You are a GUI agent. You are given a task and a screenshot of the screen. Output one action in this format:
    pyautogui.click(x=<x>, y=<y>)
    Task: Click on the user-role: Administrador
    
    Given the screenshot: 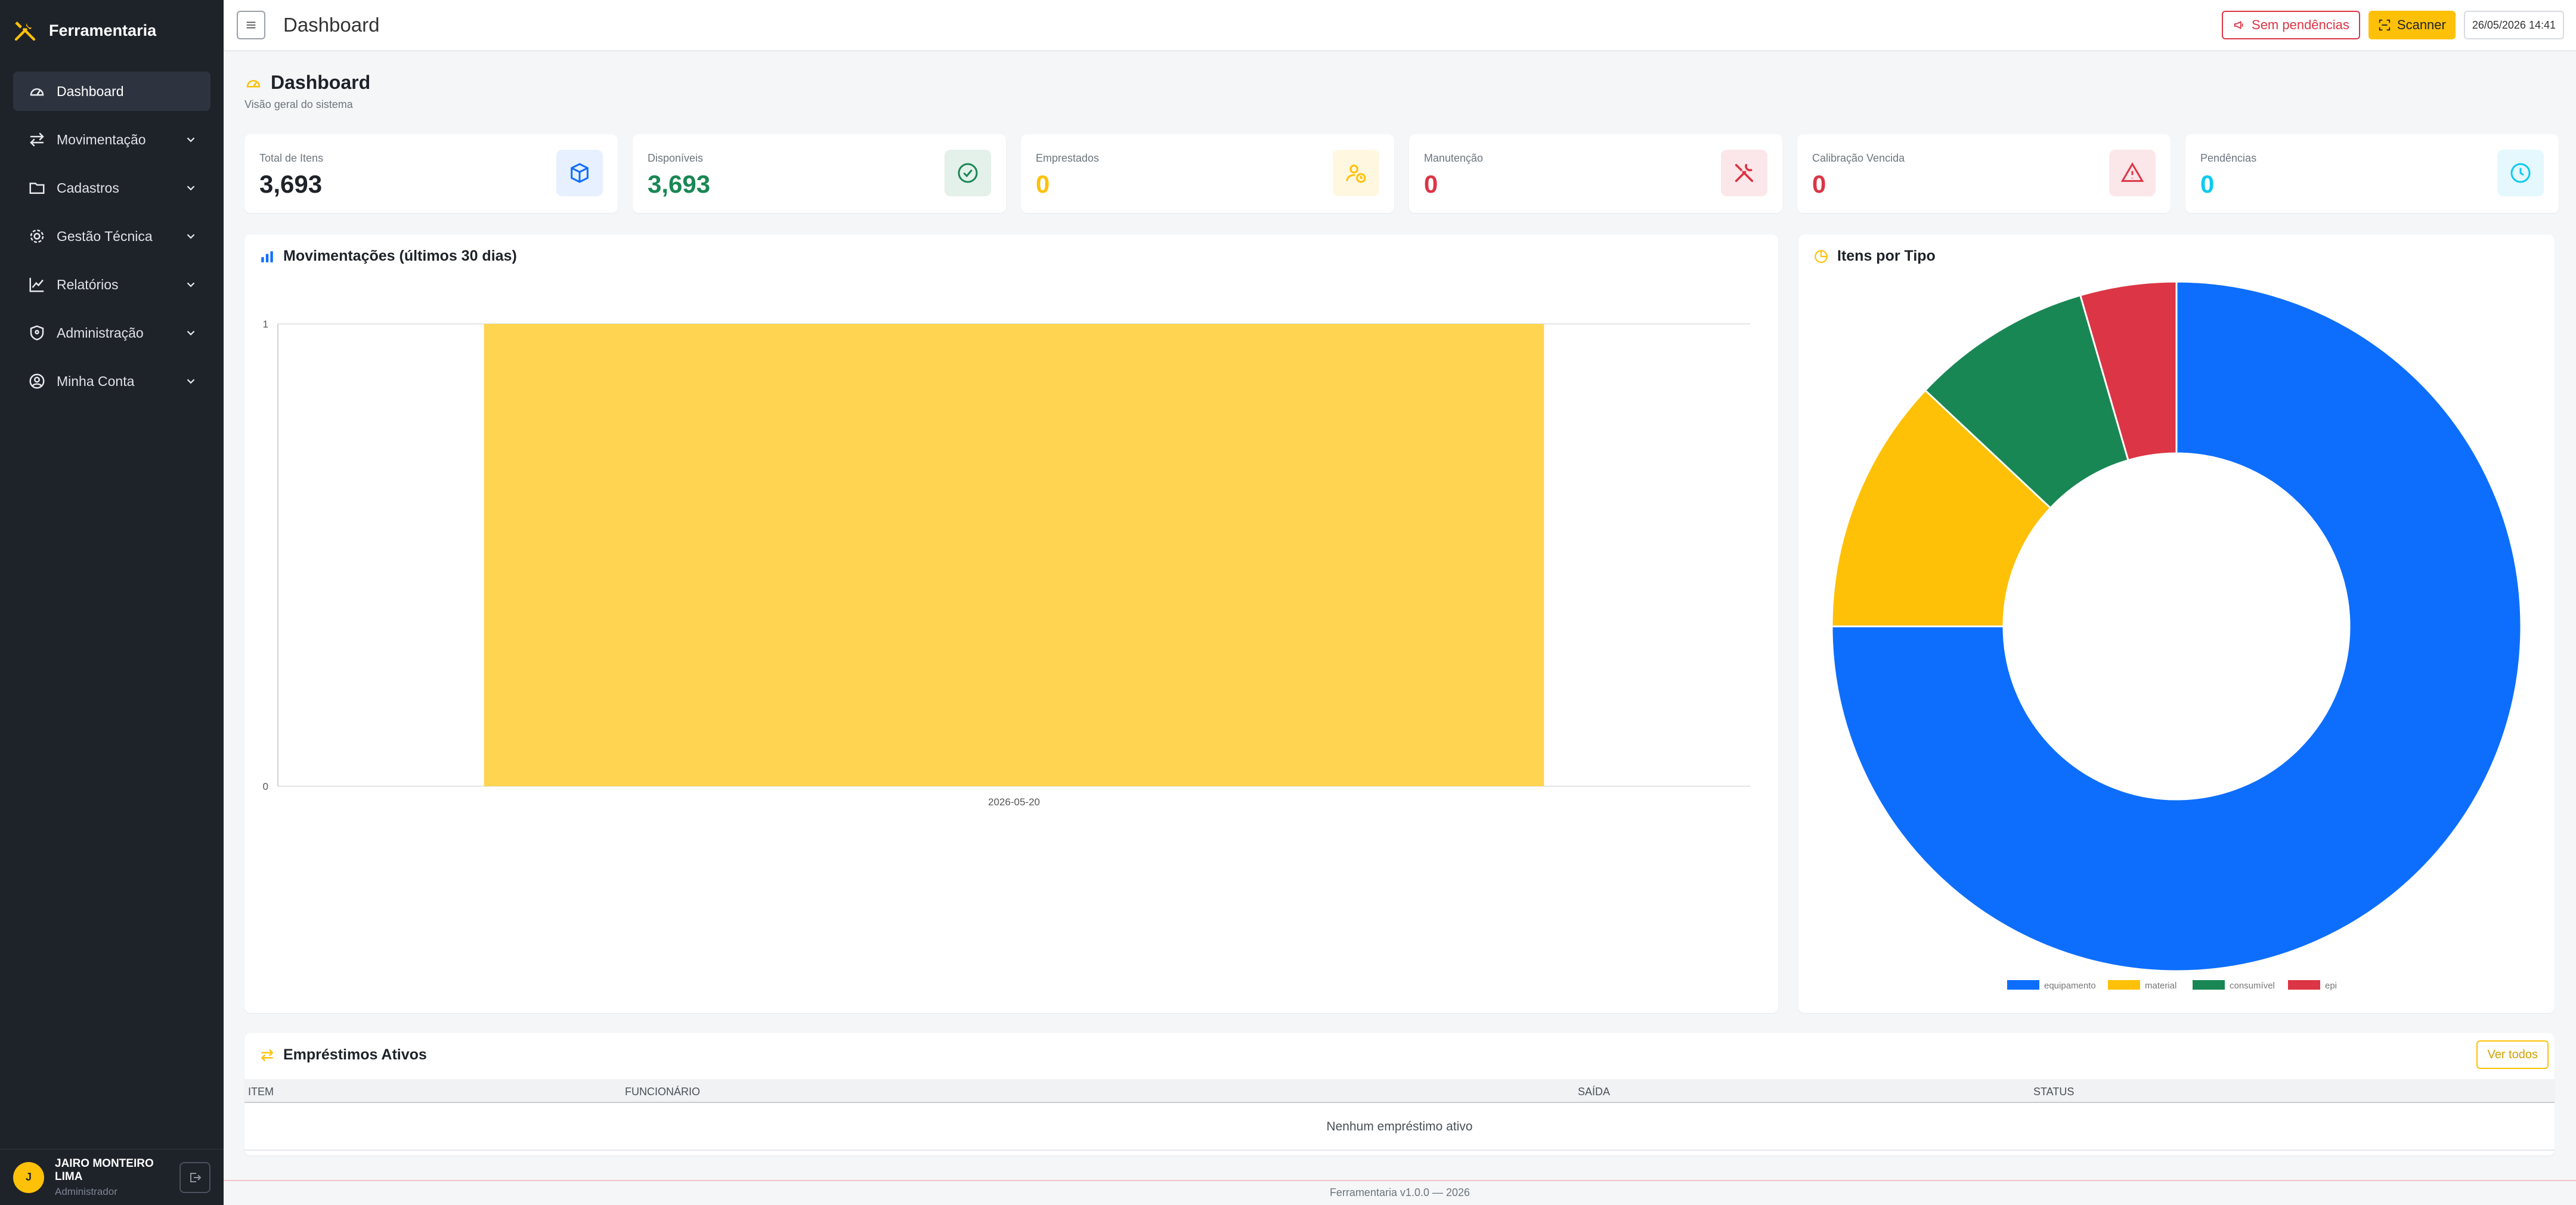 What is the action you would take?
    pyautogui.click(x=86, y=1191)
    